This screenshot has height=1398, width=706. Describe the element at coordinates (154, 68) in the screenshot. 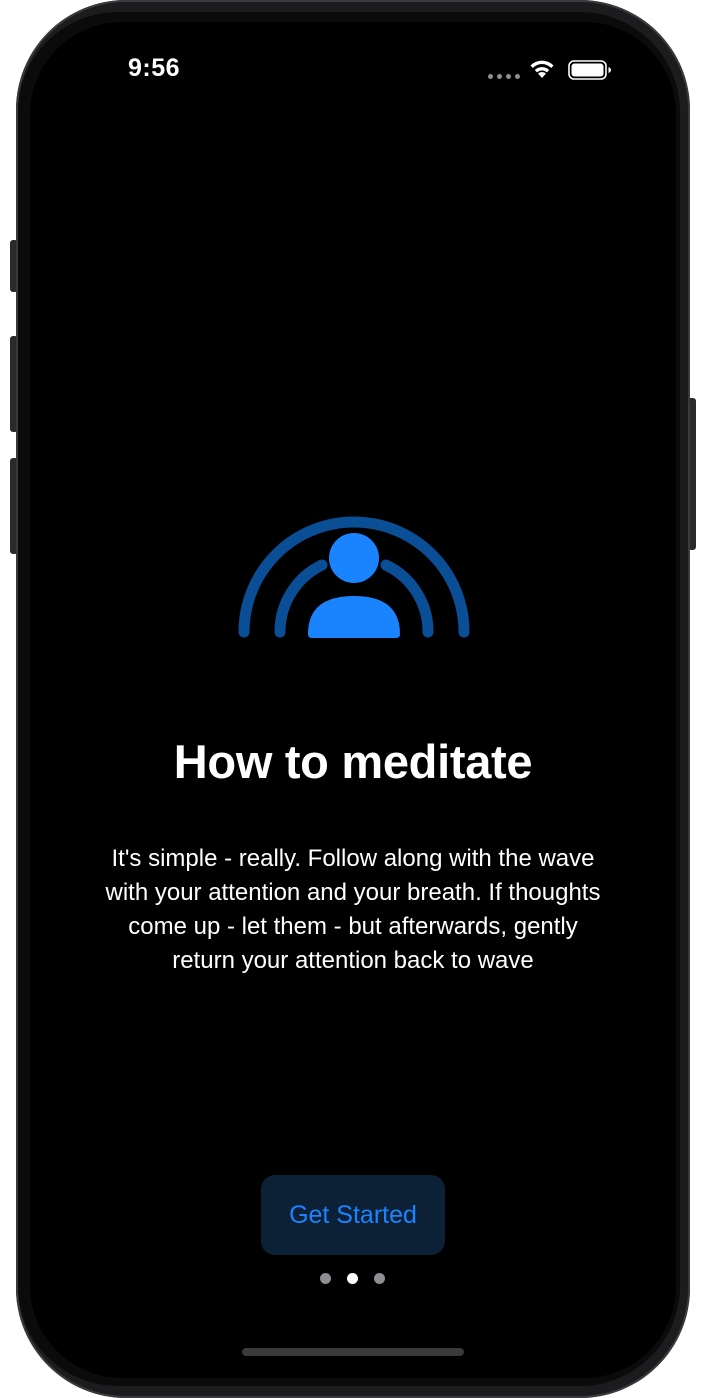

I see `status-time: 9:56` at that location.